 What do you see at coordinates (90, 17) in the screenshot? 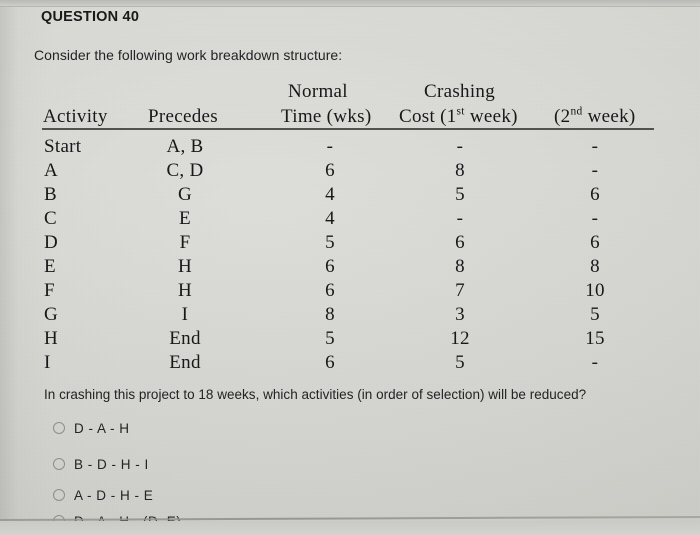
I see `page-title: QUESTION 40` at bounding box center [90, 17].